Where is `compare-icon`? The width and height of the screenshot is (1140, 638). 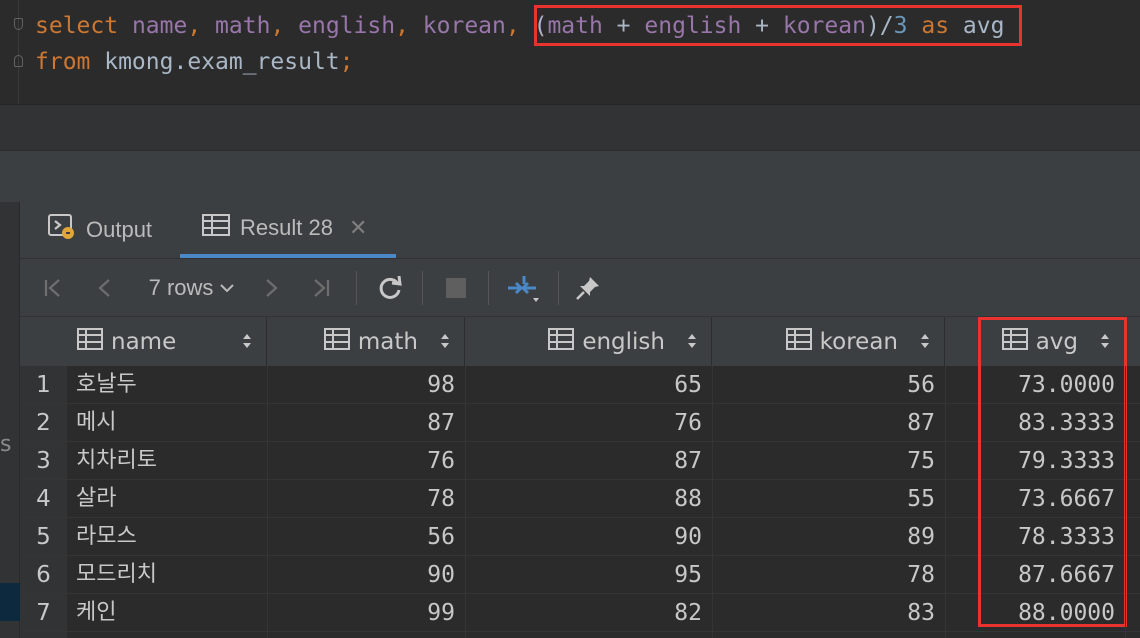 compare-icon is located at coordinates (524, 288).